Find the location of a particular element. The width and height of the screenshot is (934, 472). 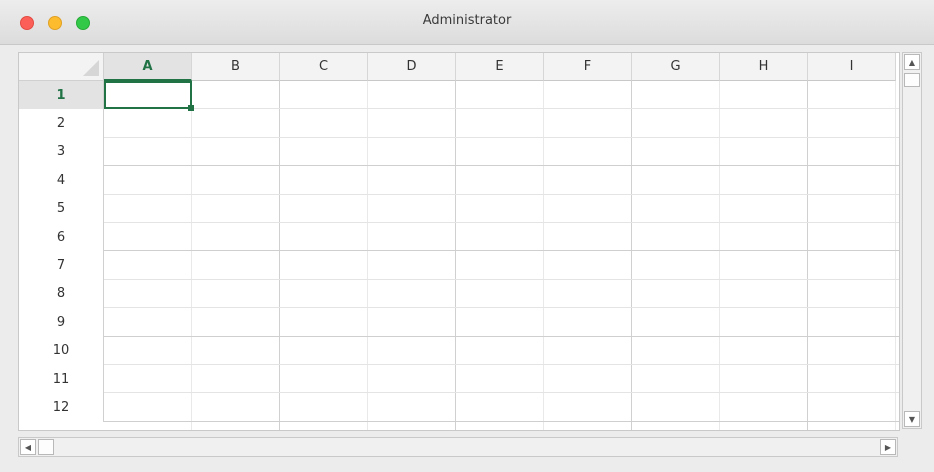

row-header-8: 8 is located at coordinates (61, 294).